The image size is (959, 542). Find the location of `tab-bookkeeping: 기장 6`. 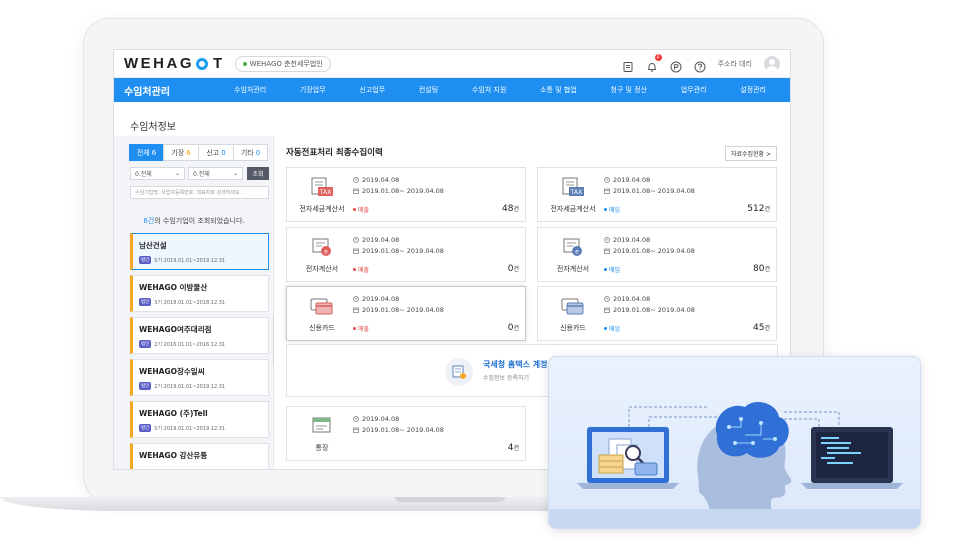

tab-bookkeeping: 기장 6 is located at coordinates (181, 152).